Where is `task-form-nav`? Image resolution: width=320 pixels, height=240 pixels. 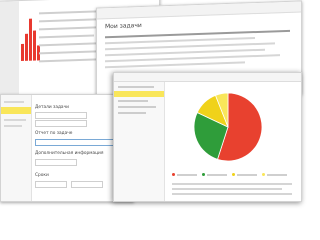 task-form-nav is located at coordinates (16, 148).